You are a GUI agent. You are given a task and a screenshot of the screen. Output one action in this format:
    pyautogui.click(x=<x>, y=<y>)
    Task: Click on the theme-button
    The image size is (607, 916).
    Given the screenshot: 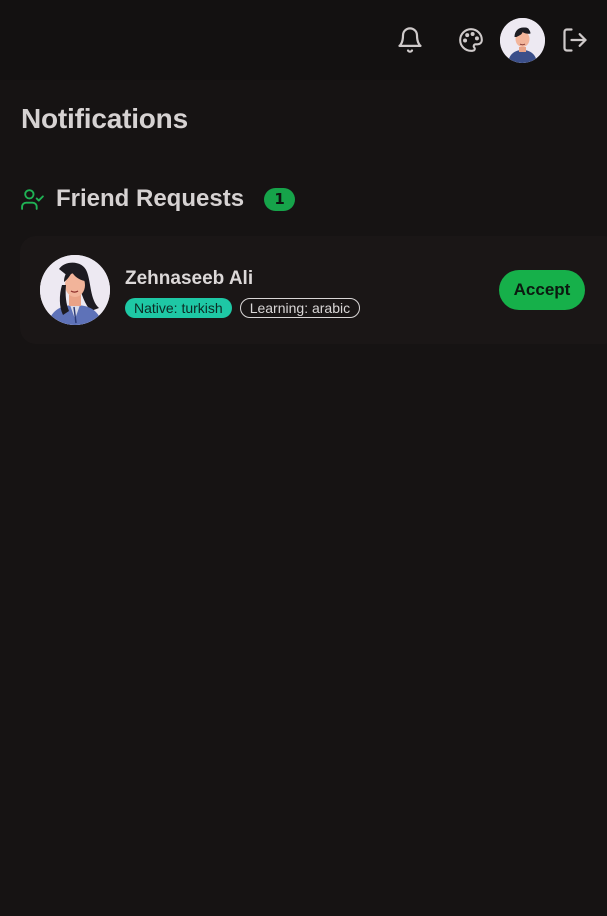 What is the action you would take?
    pyautogui.click(x=471, y=40)
    